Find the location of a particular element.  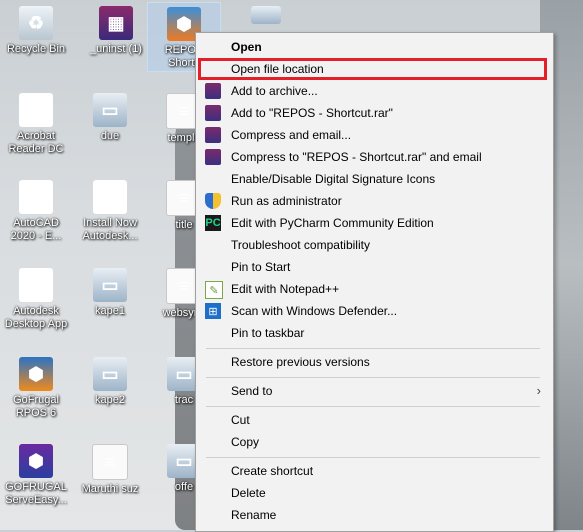

menu-item-pin-start: Pin to Start is located at coordinates (374, 267).